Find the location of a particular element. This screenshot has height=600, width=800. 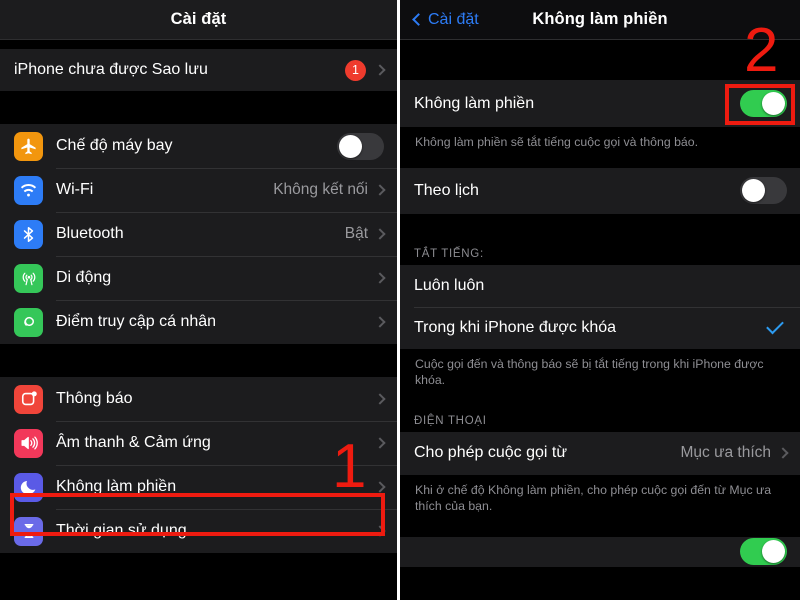

moon-icon is located at coordinates (28, 487).